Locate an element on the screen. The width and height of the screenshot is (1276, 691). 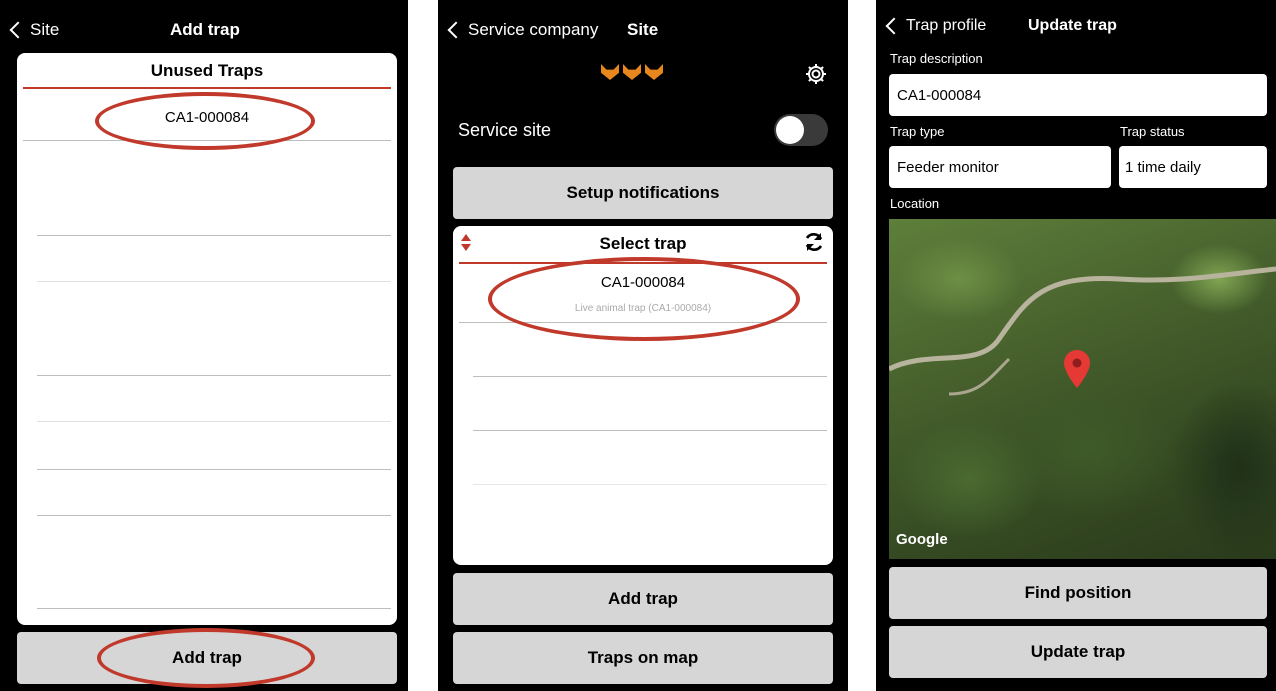
back-button: Site is located at coordinates (33, 30).